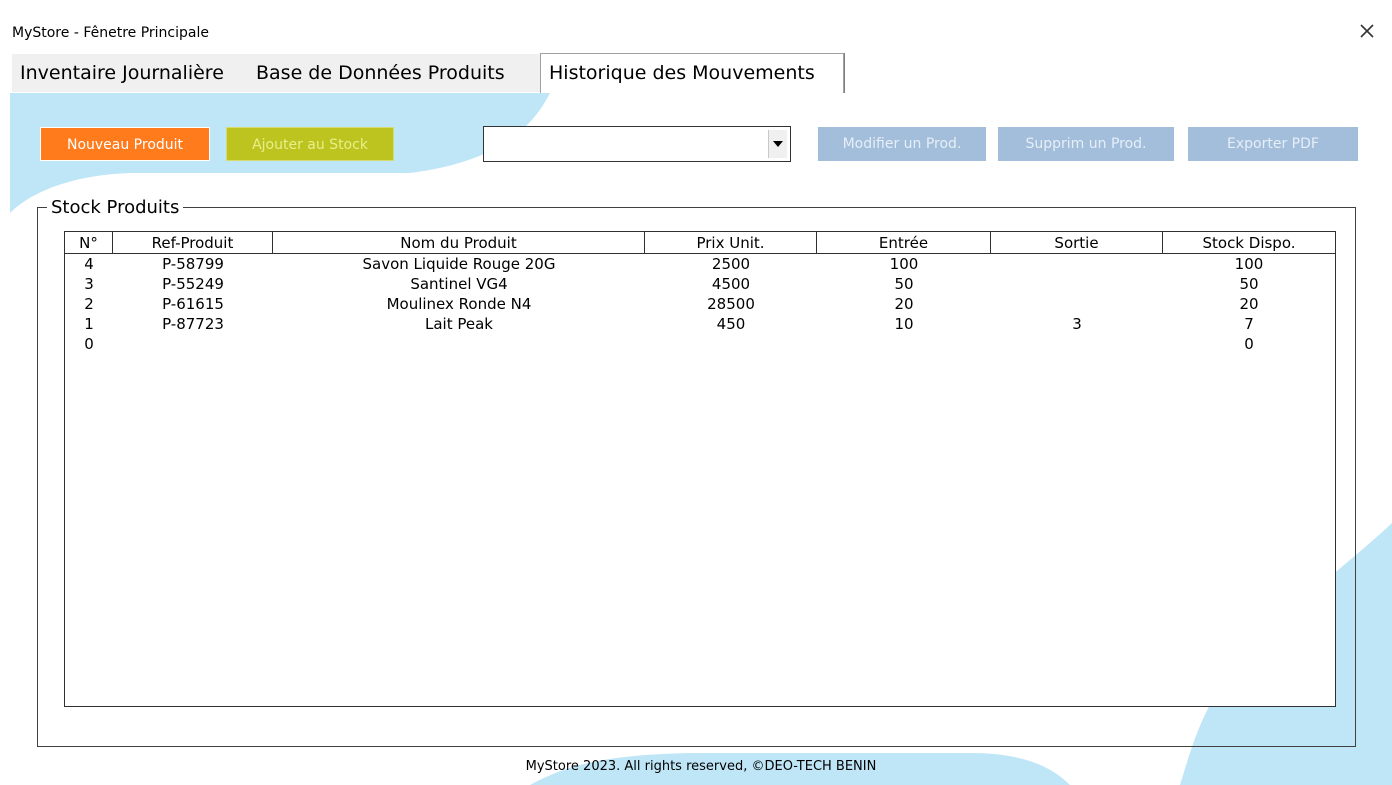  Describe the element at coordinates (904, 264) in the screenshot. I see `cell-in: 100` at that location.